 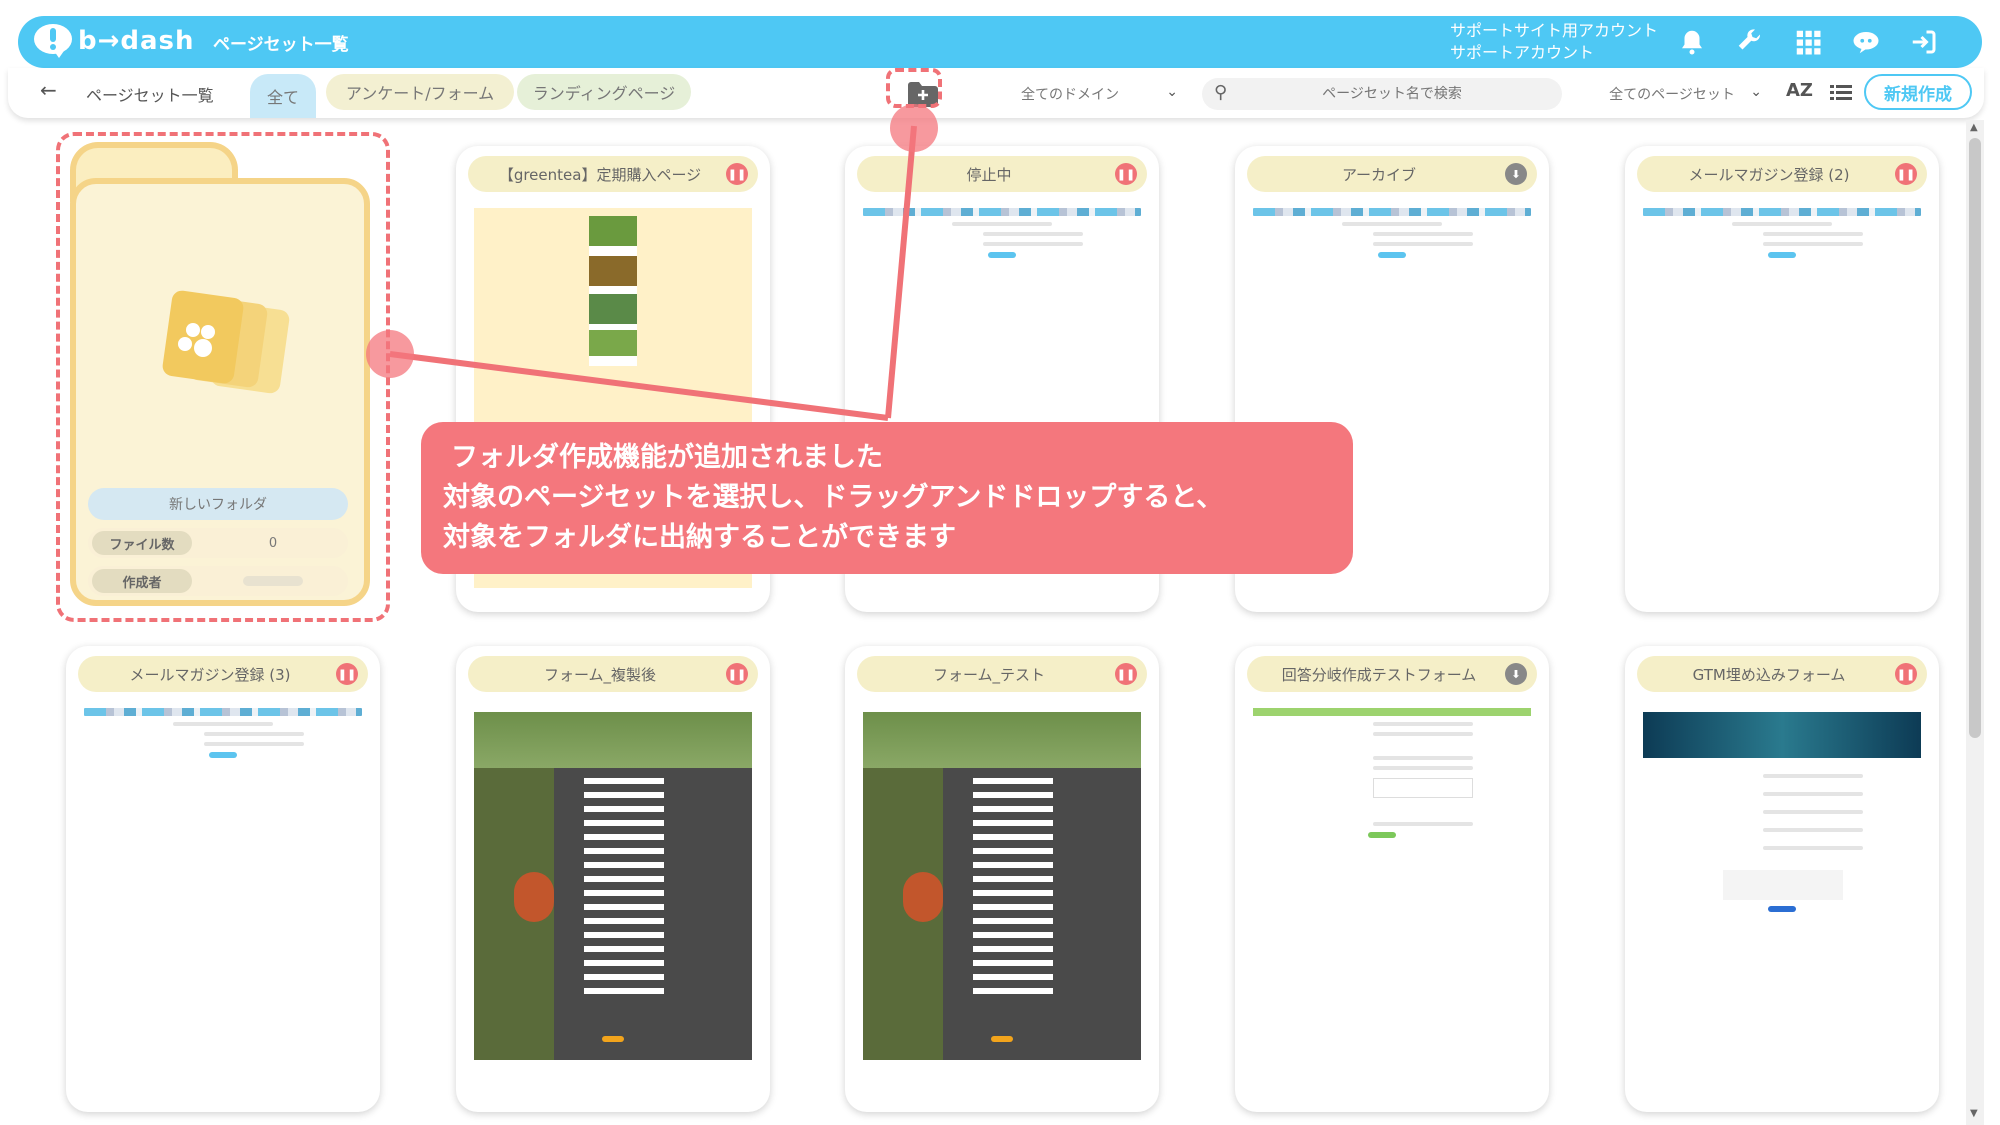 I want to click on form-textarea, so click(x=1423, y=788).